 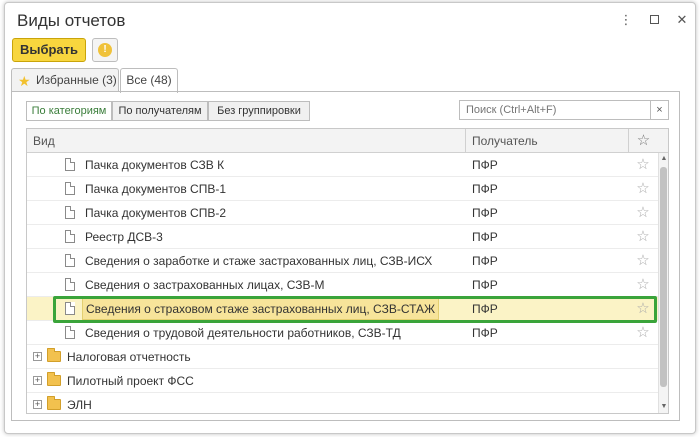 I want to click on tab-favorites-label: Избранные (3), so click(x=76, y=80).